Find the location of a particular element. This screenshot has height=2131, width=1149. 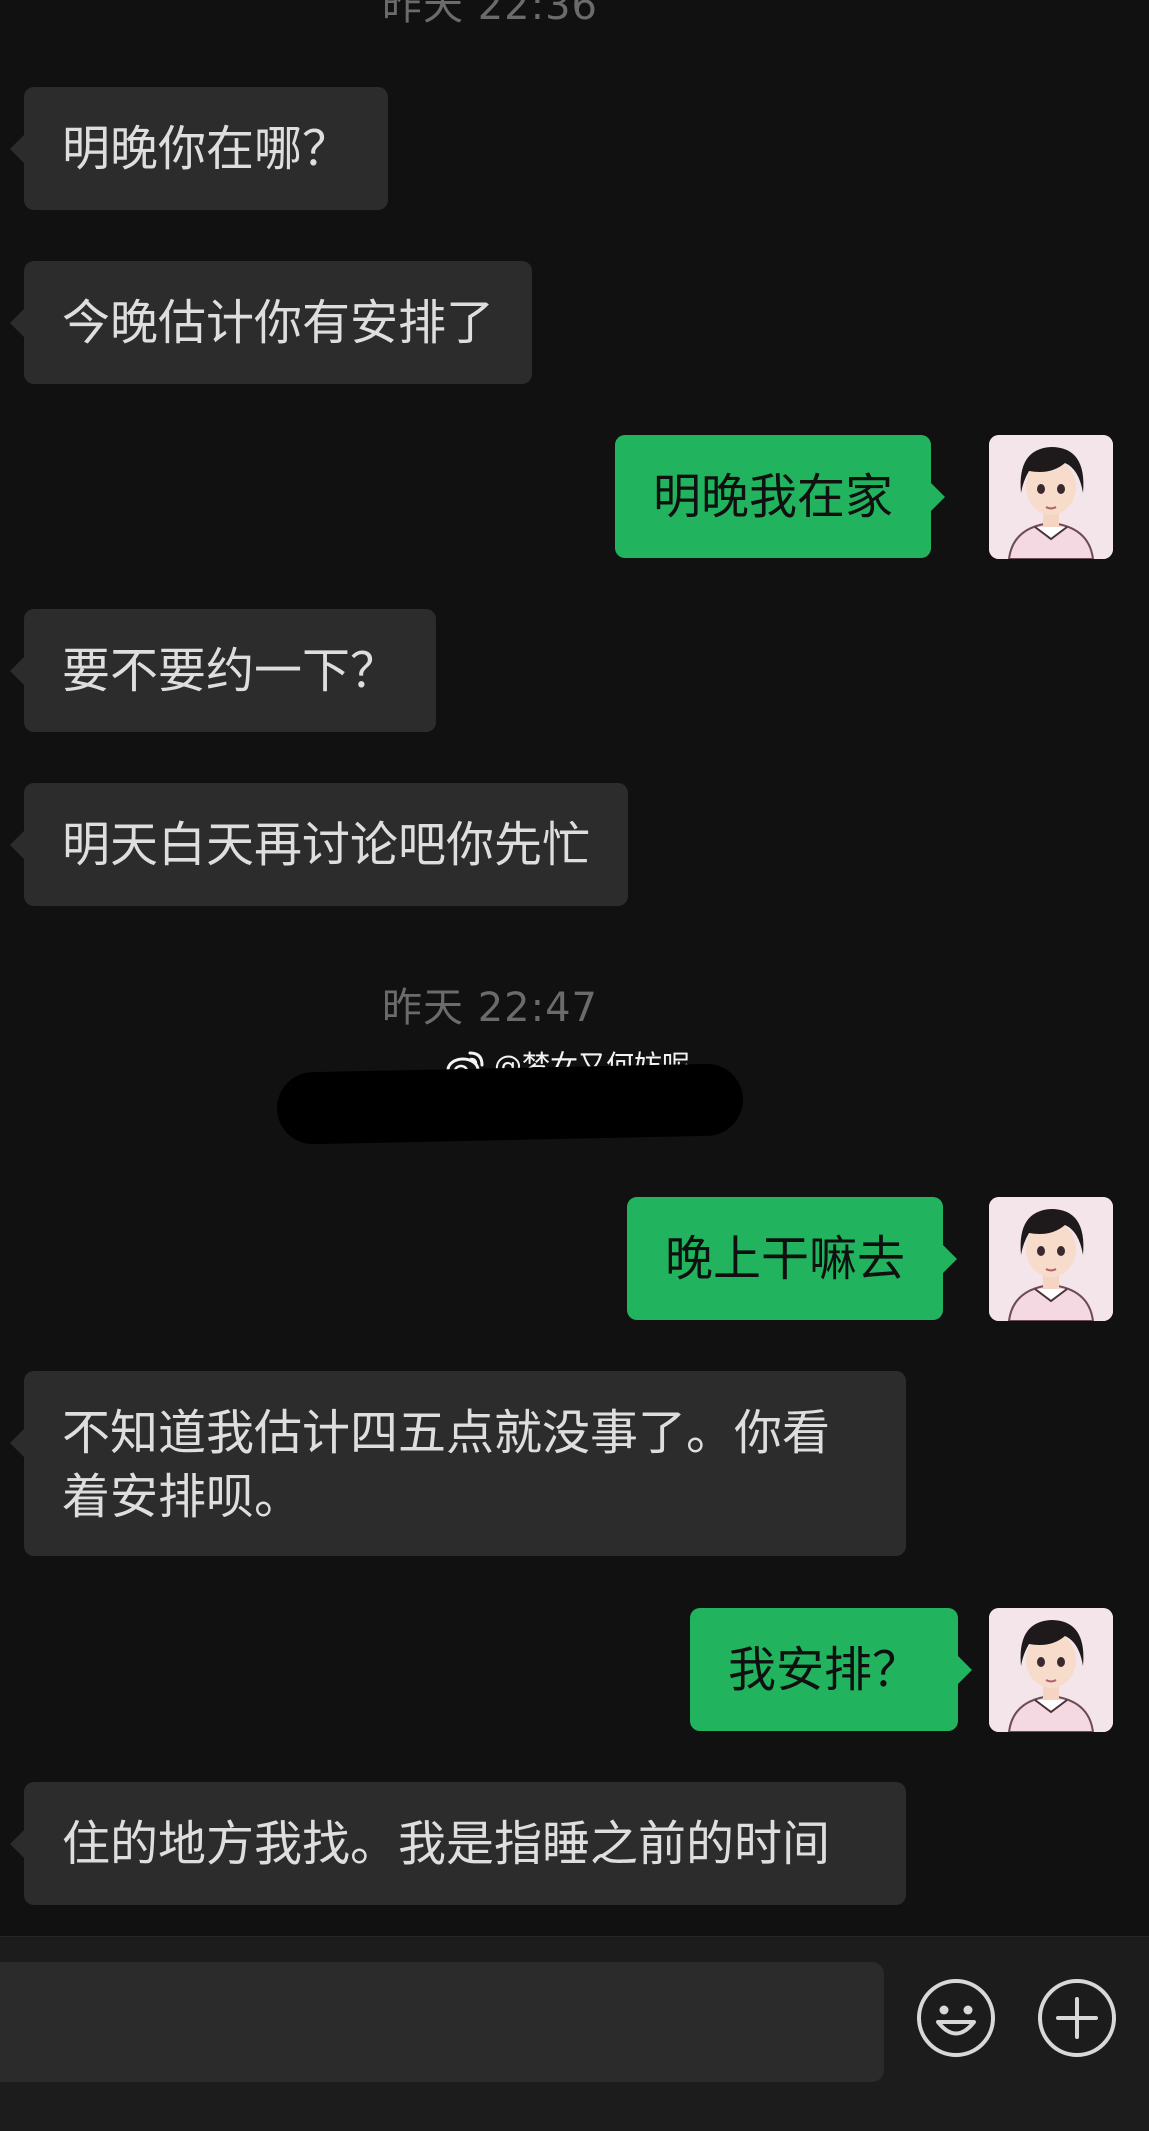

plus-icon is located at coordinates (1077, 2018).